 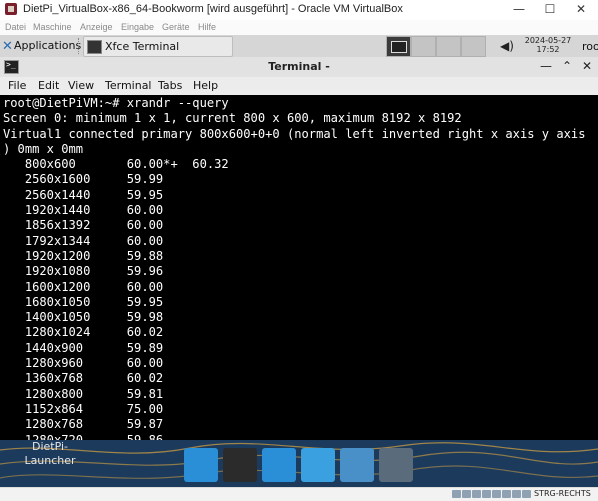 I want to click on terminal-close-icon: ✕, so click(x=587, y=66).